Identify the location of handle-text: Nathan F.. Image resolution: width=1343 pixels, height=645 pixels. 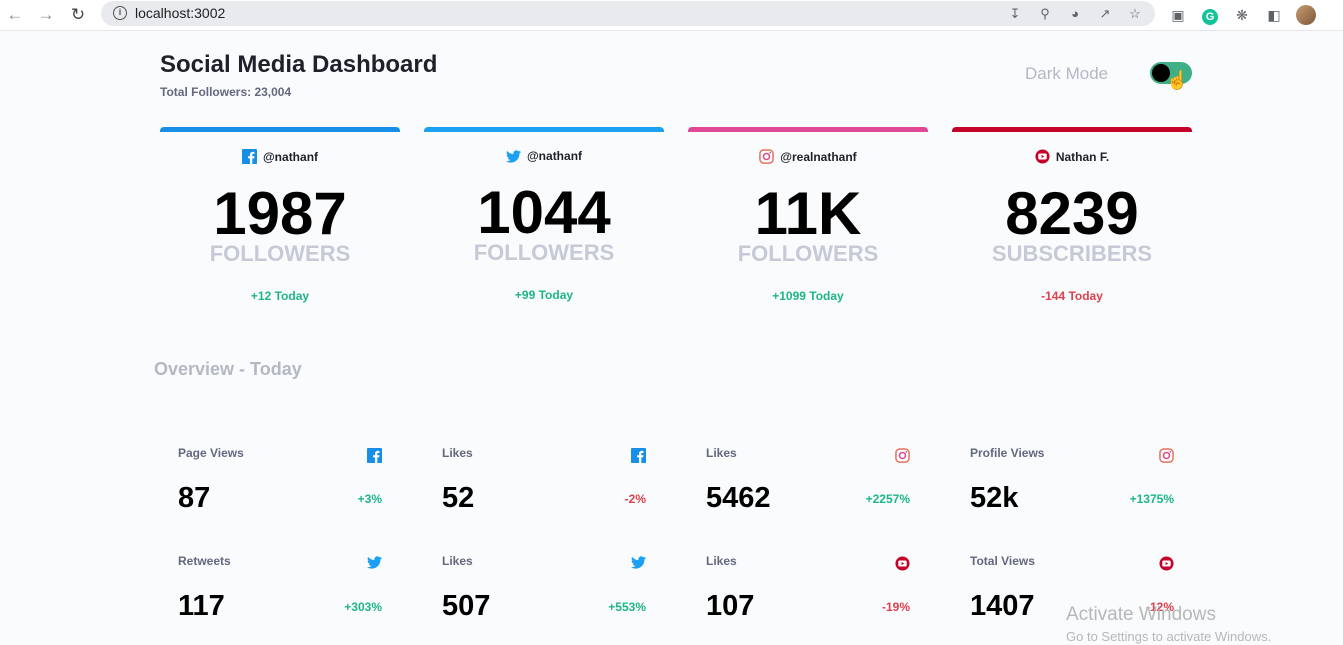
(1082, 156).